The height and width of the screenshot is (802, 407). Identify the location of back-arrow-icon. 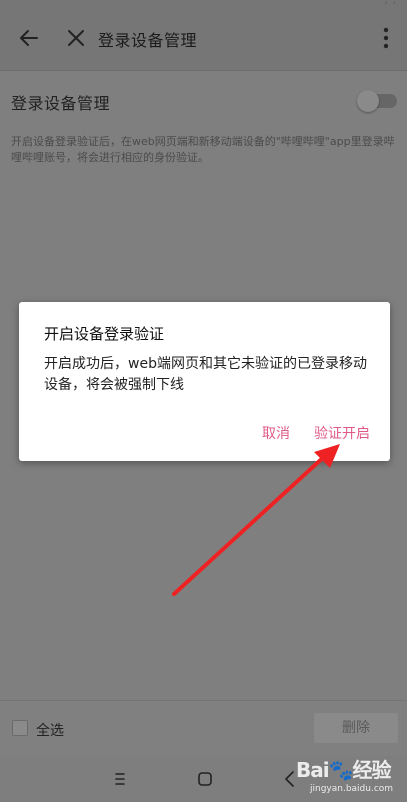
(29, 38).